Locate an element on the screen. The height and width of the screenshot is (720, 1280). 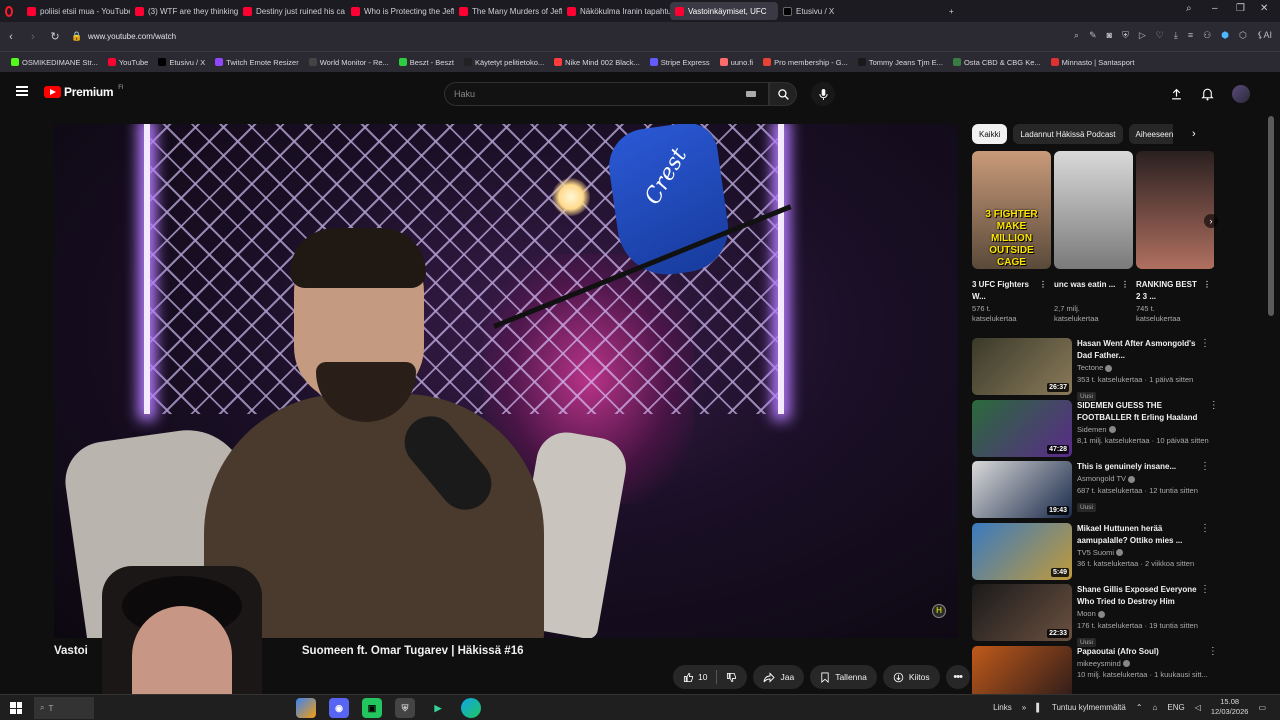
upload-icon is located at coordinates (1176, 94).